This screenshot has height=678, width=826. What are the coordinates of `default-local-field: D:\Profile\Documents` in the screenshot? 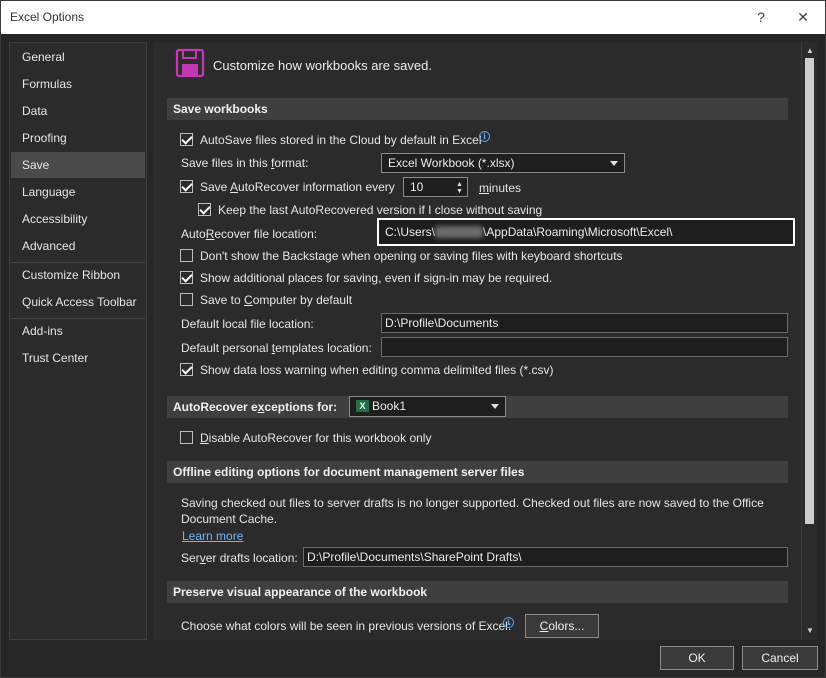 It's located at (584, 323).